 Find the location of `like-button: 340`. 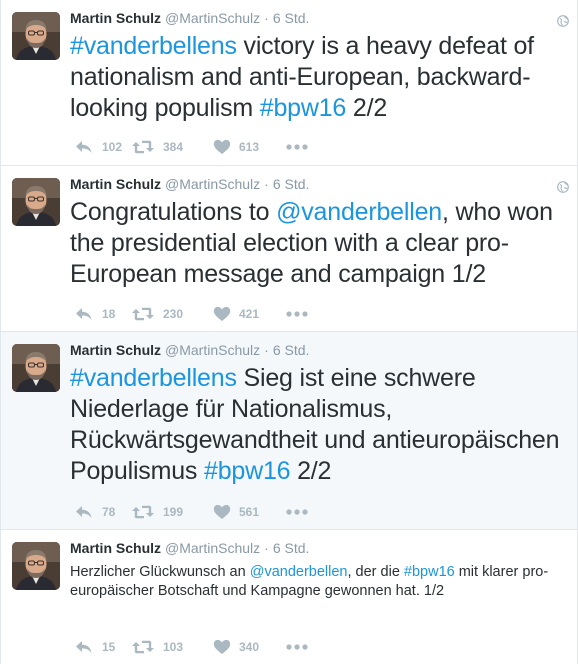

like-button: 340 is located at coordinates (249, 647).